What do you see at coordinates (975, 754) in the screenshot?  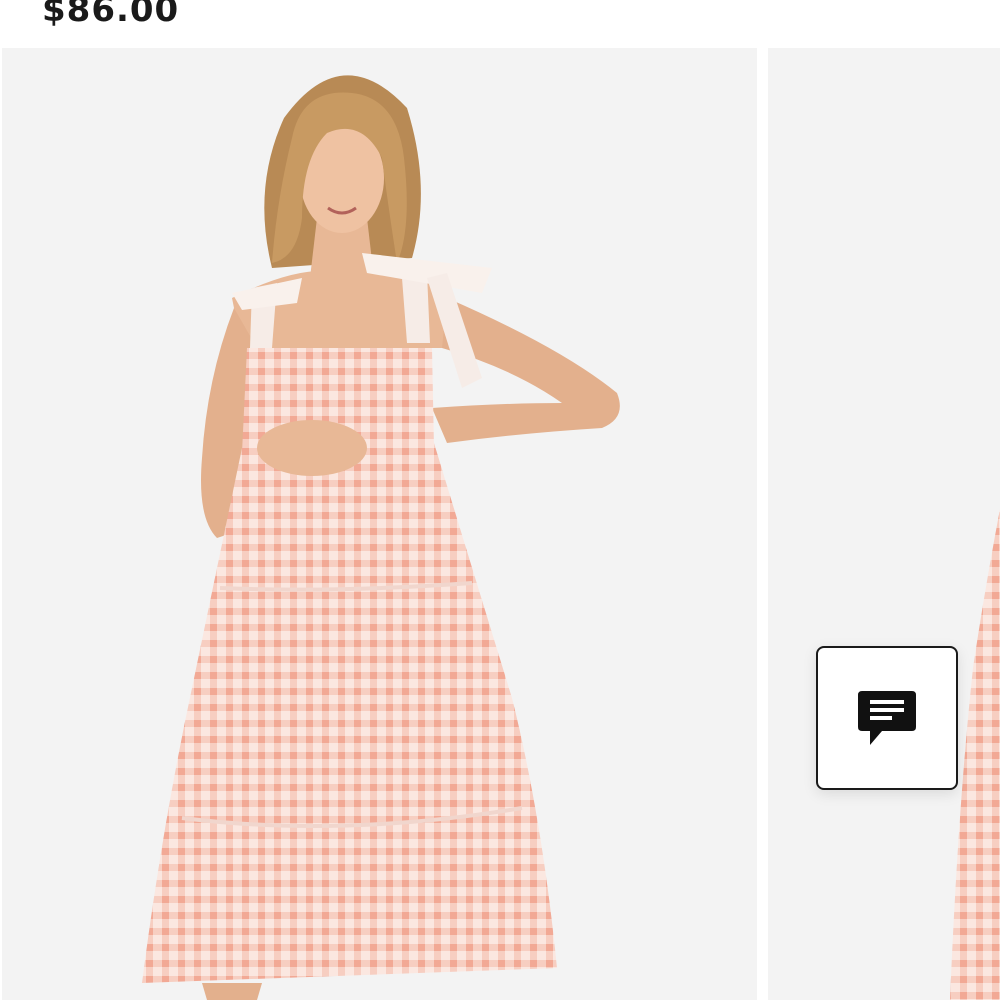 I see `dress-side-illustration` at bounding box center [975, 754].